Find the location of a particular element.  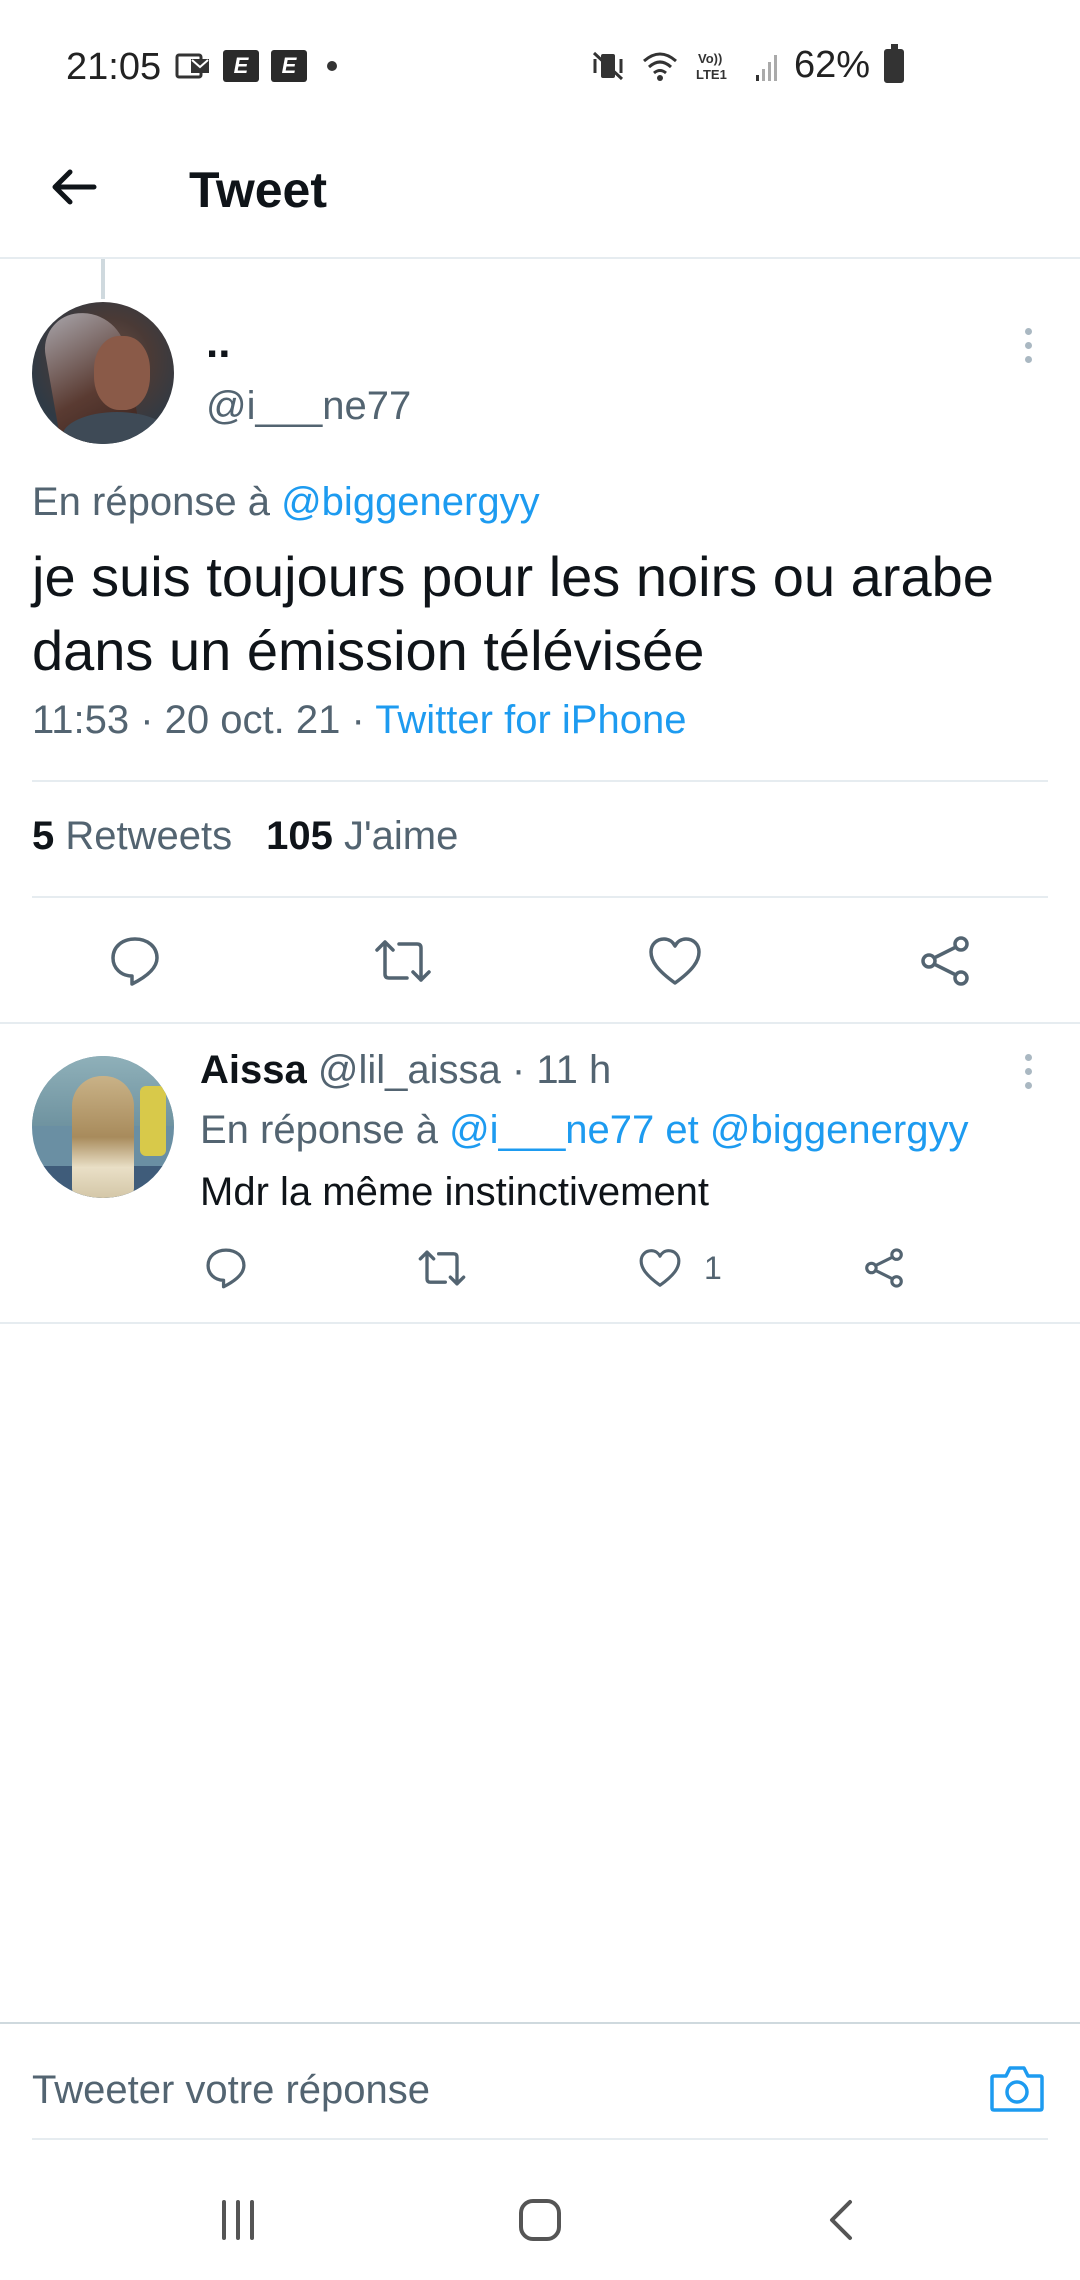

chevron-left-icon is located at coordinates (841, 2220).